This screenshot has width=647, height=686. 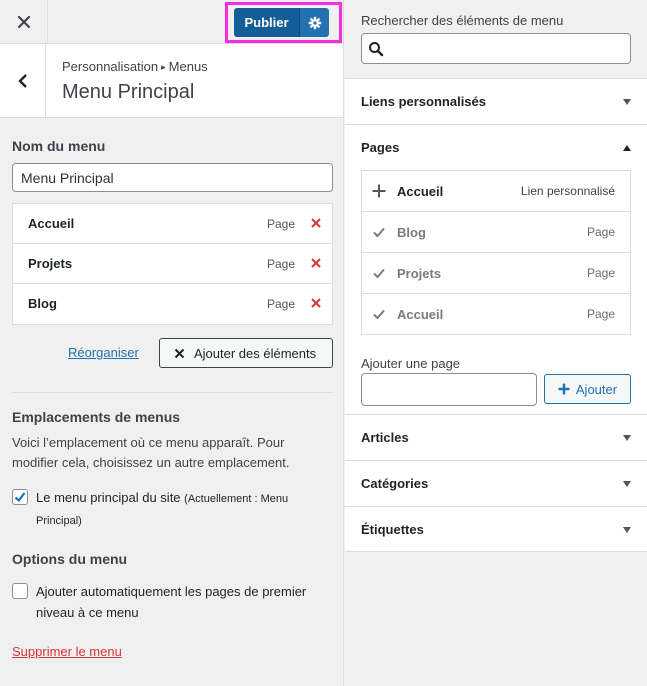 I want to click on section-header: Personnalisation ▸ Menus Menu Principal, so click(x=171, y=81).